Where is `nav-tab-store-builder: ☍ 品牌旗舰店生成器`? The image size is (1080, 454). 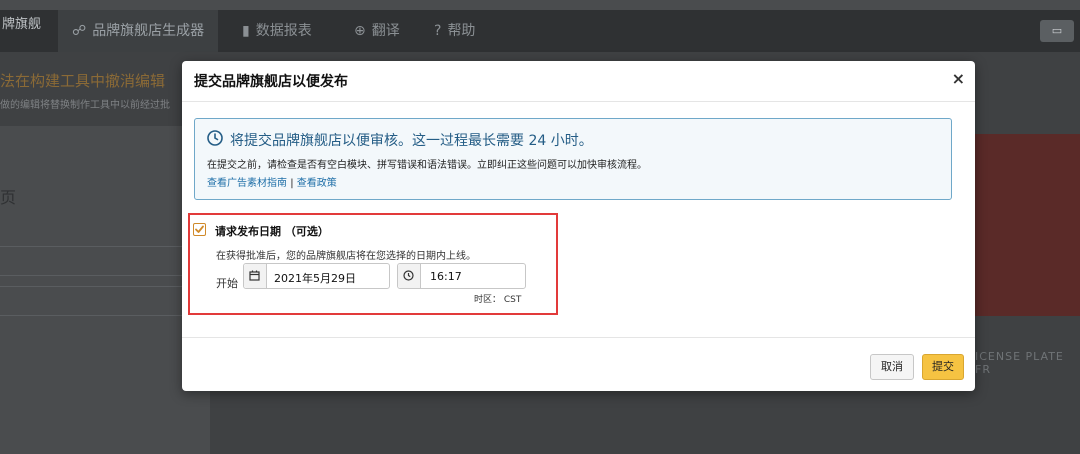
nav-tab-store-builder: ☍ 品牌旗舰店生成器 is located at coordinates (138, 31).